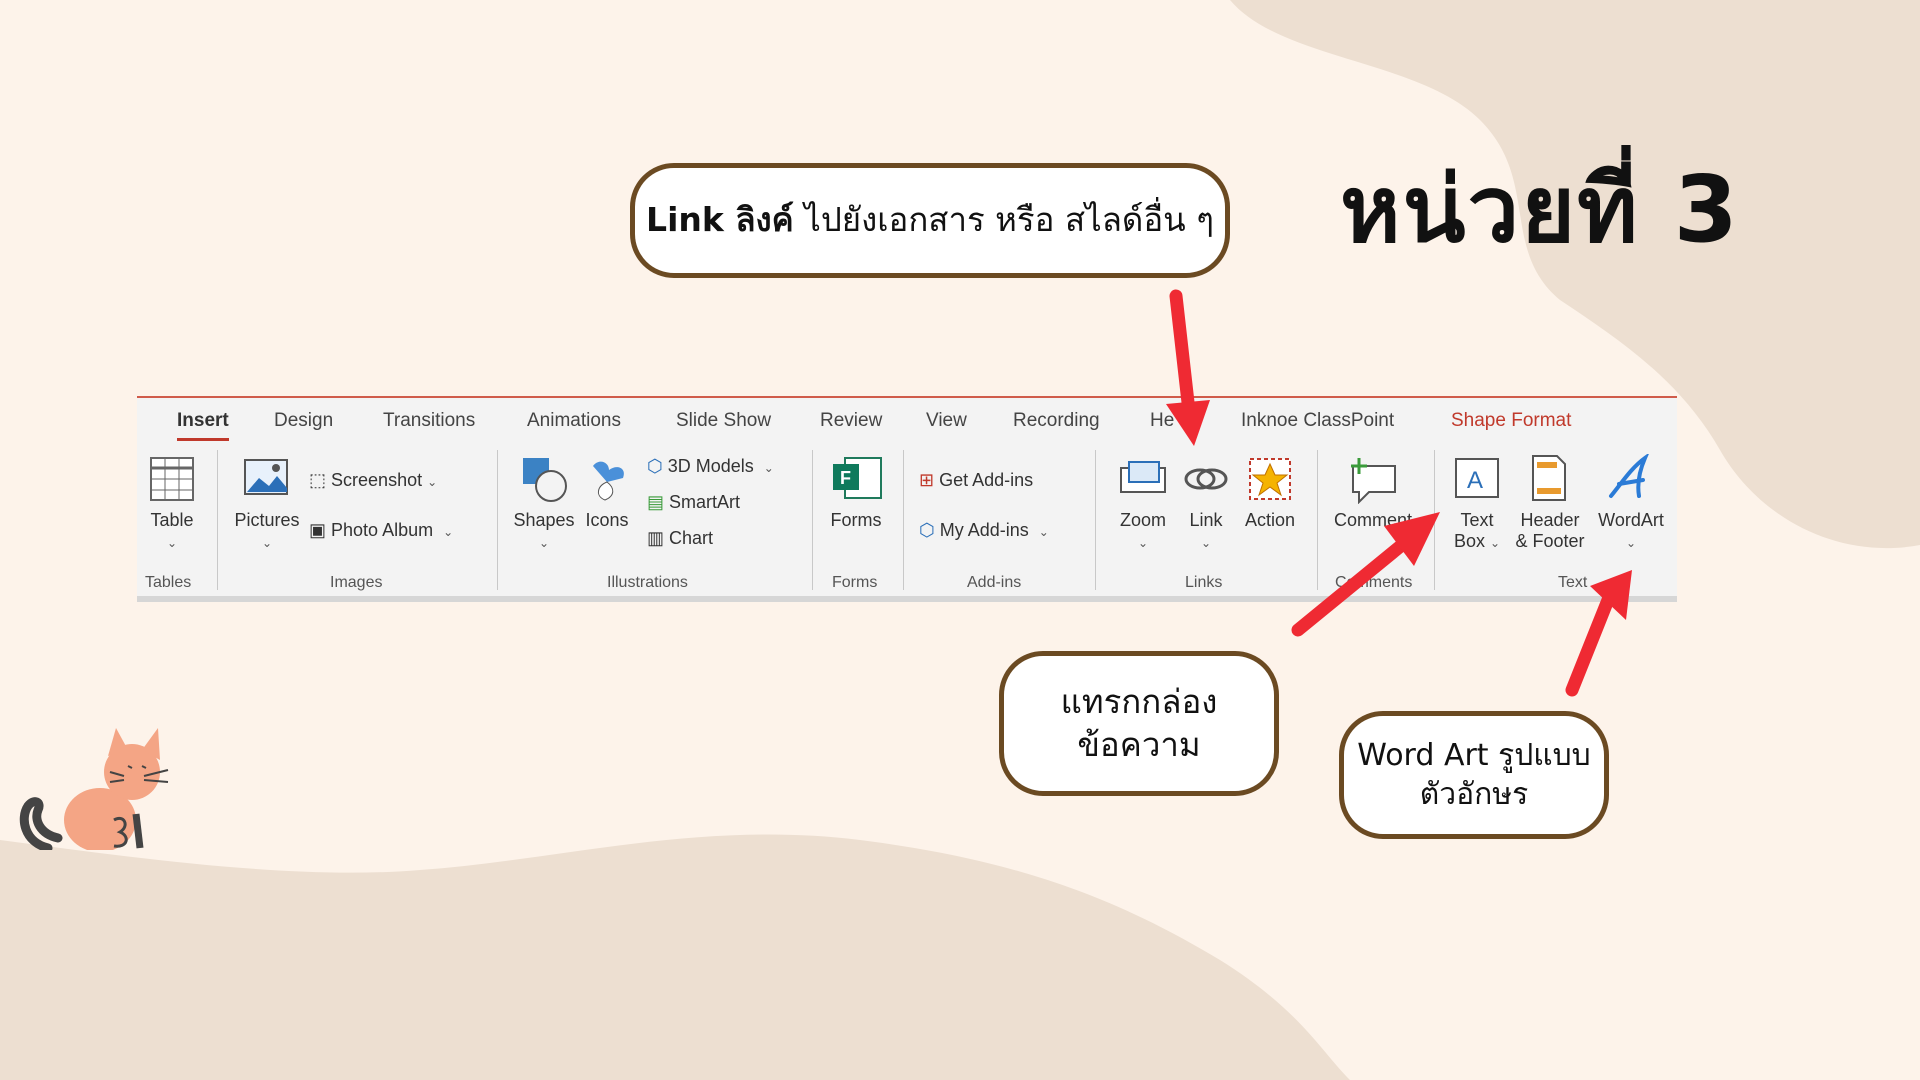 The height and width of the screenshot is (1080, 1920). What do you see at coordinates (976, 480) in the screenshot?
I see `get-addins-button: ⊞ Get Add-ins` at bounding box center [976, 480].